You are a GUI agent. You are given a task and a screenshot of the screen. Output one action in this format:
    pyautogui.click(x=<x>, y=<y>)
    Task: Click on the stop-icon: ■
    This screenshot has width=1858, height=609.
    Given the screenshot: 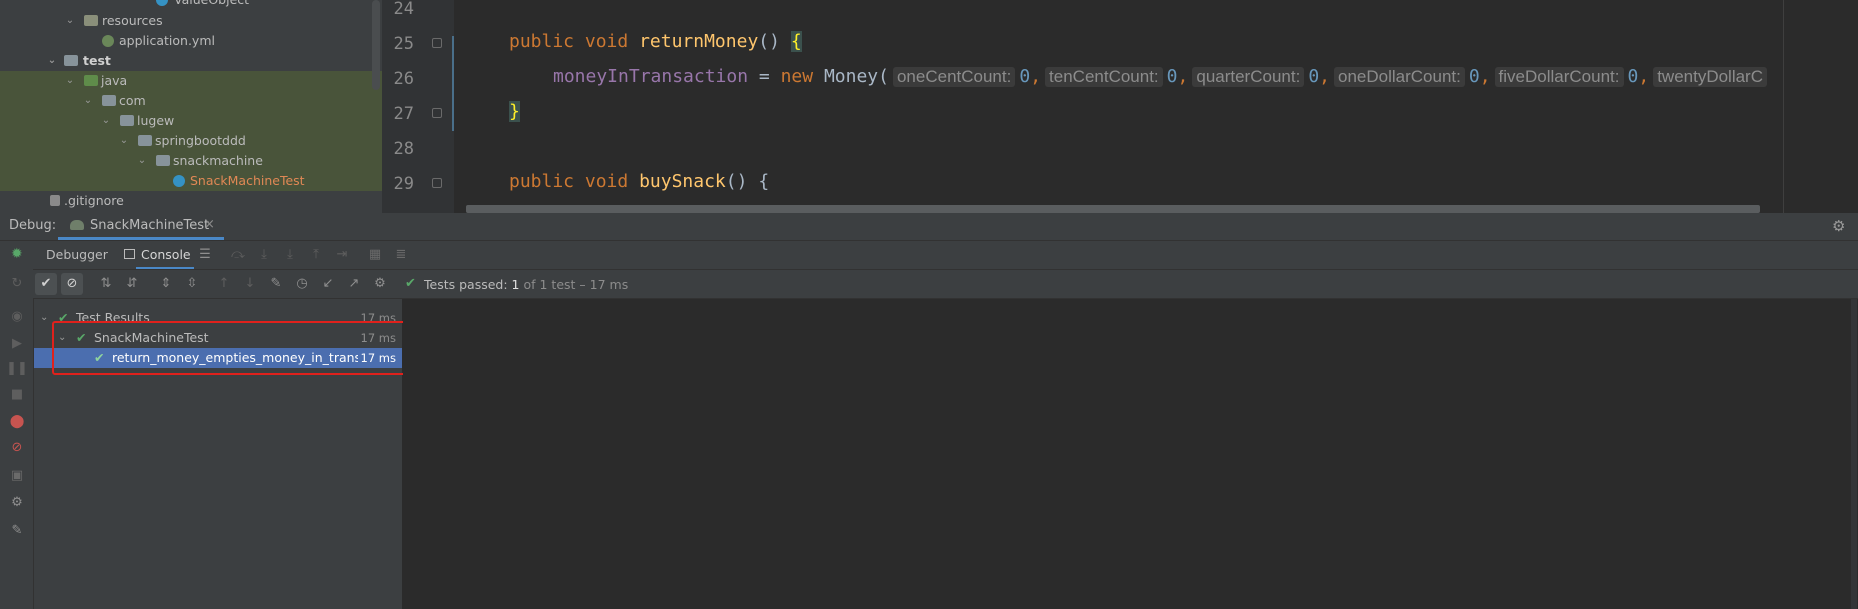 What is the action you would take?
    pyautogui.click(x=17, y=395)
    